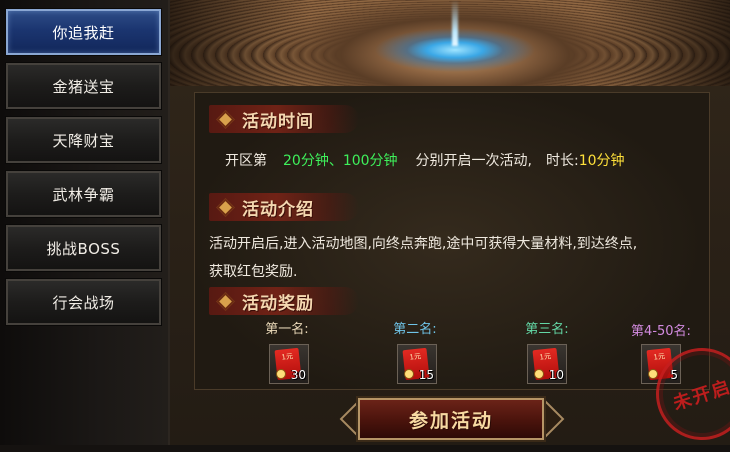 Image resolution: width=730 pixels, height=452 pixels. What do you see at coordinates (83, 32) in the screenshot?
I see `sidebar-item-chase: 你追我赶` at bounding box center [83, 32].